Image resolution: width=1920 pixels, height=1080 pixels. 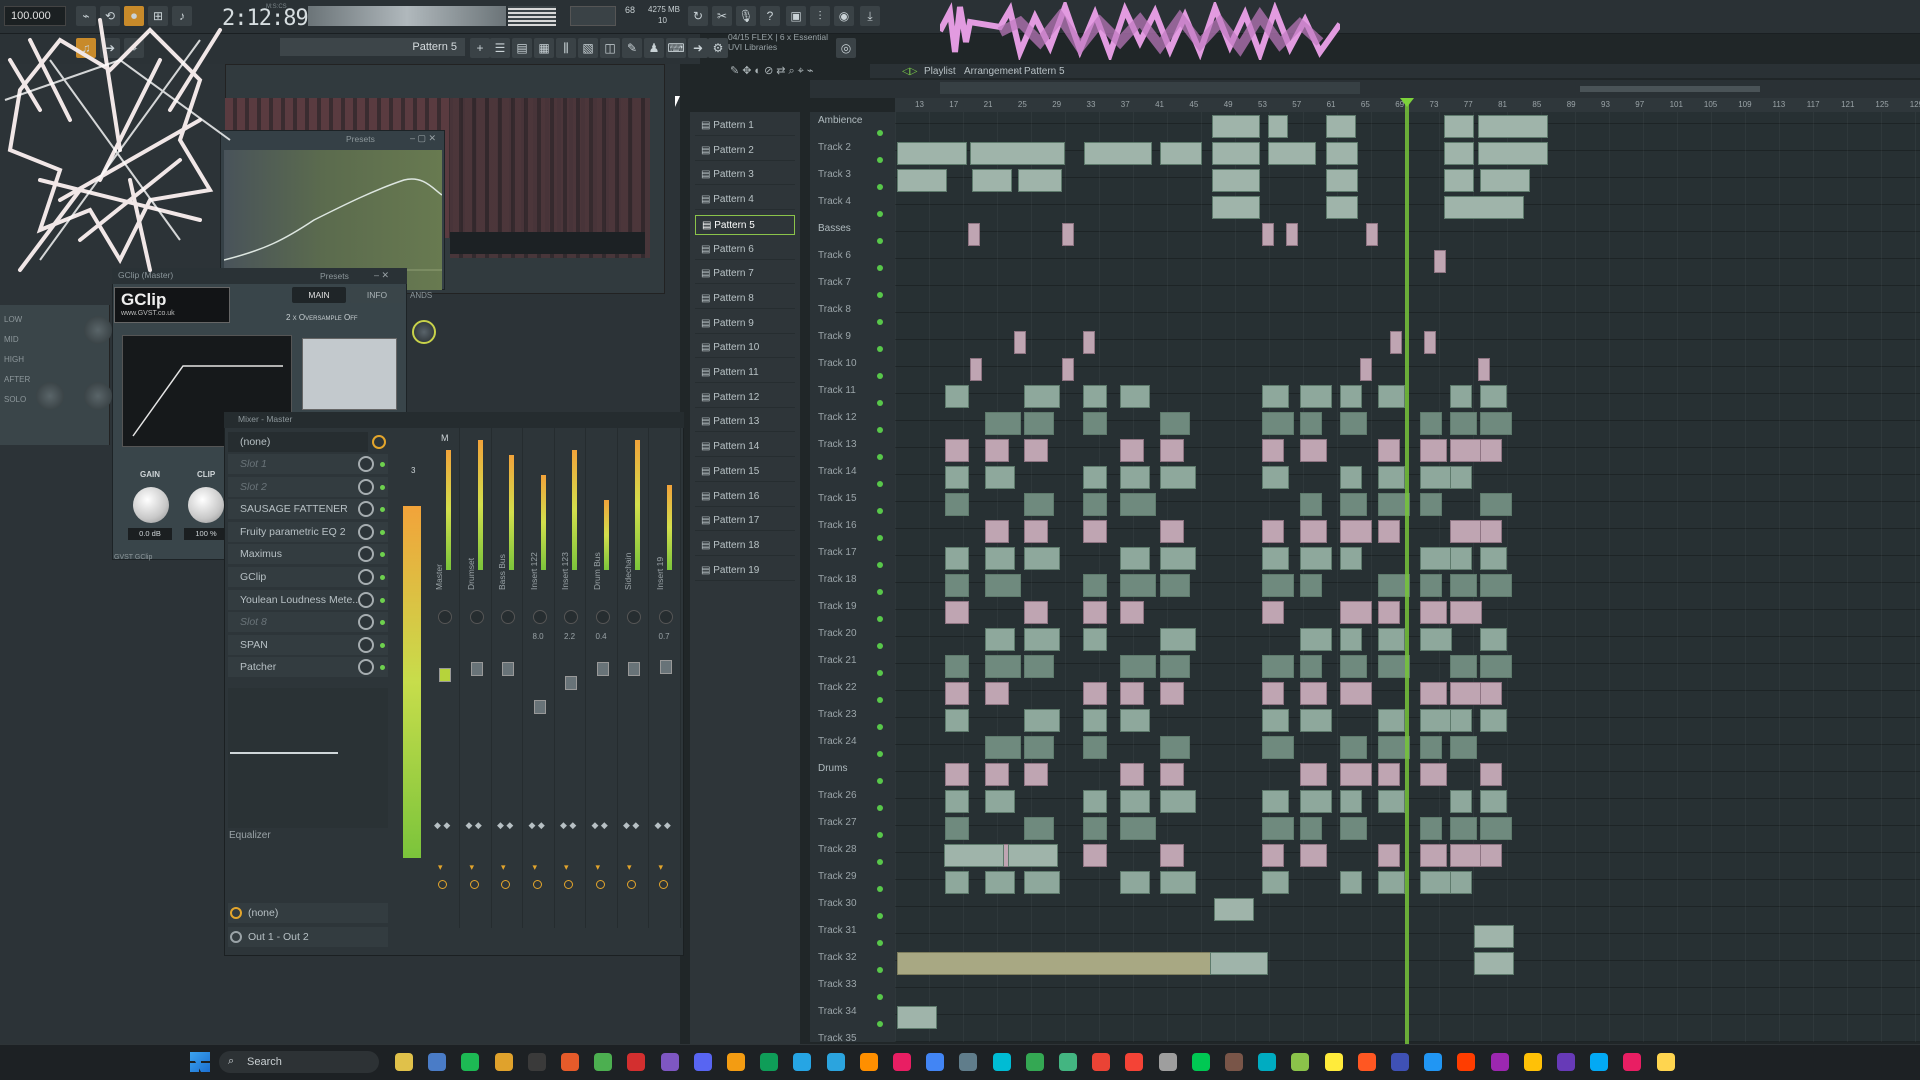 I want to click on strip-fx-led: ▾, so click(x=566, y=867).